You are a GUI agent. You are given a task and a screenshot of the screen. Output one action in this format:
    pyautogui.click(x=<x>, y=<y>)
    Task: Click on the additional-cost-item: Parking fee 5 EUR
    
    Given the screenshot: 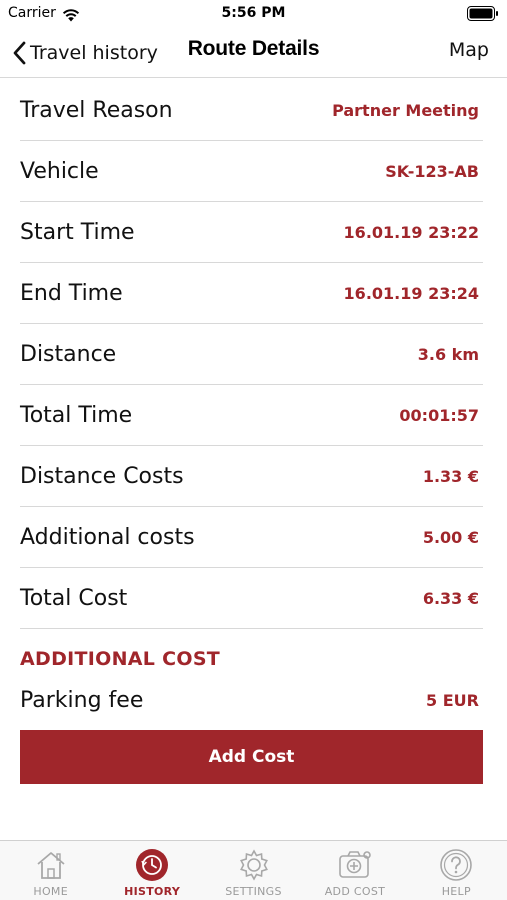 What is the action you would take?
    pyautogui.click(x=251, y=700)
    